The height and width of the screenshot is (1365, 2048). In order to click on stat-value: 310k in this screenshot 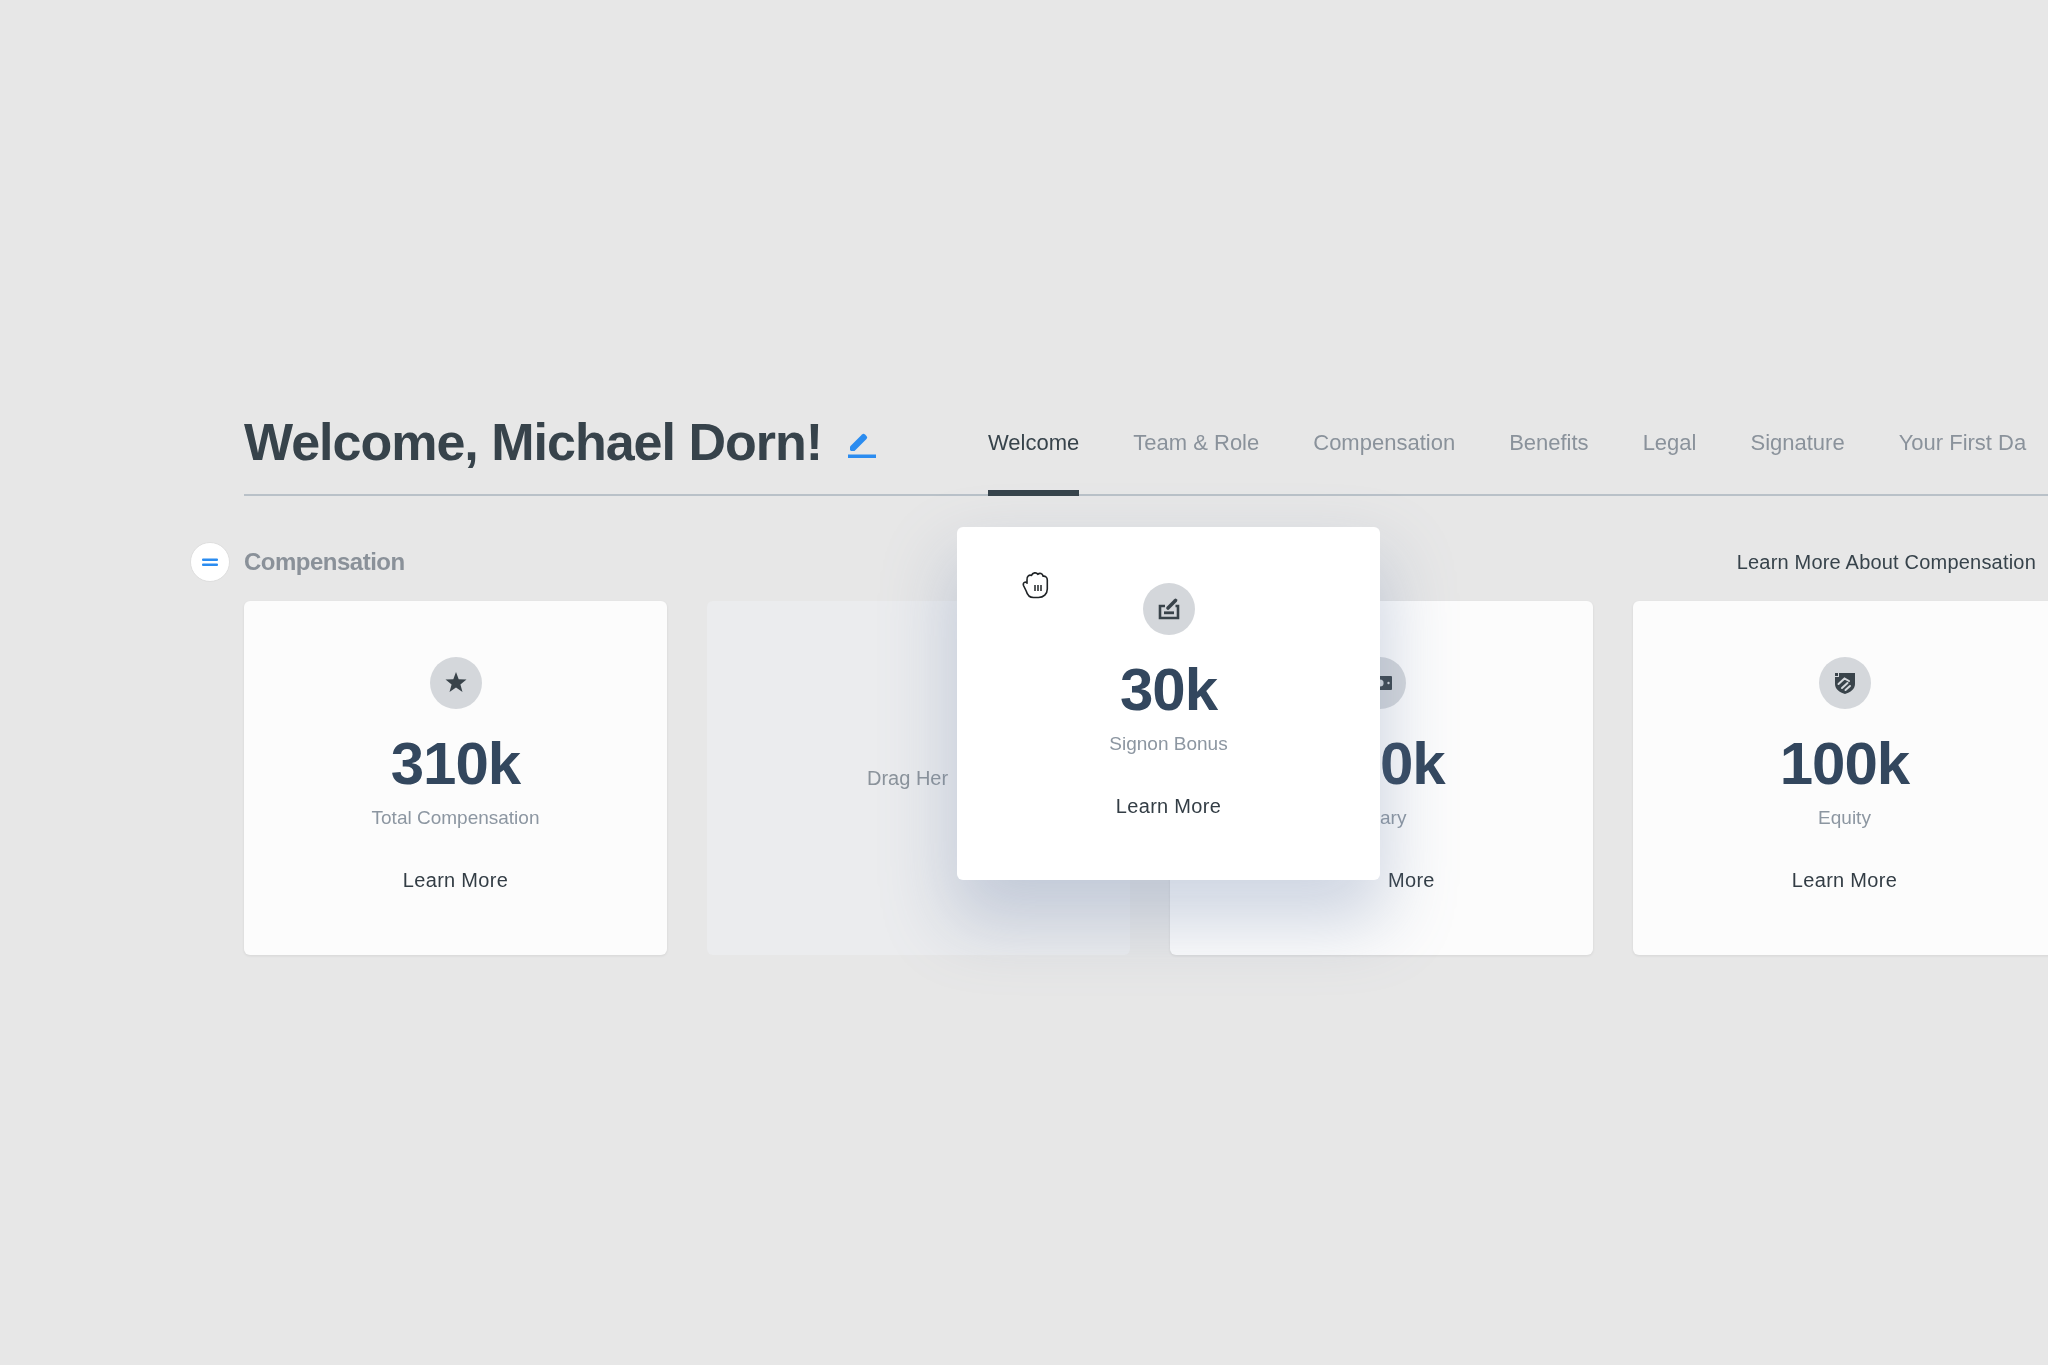, I will do `click(455, 764)`.